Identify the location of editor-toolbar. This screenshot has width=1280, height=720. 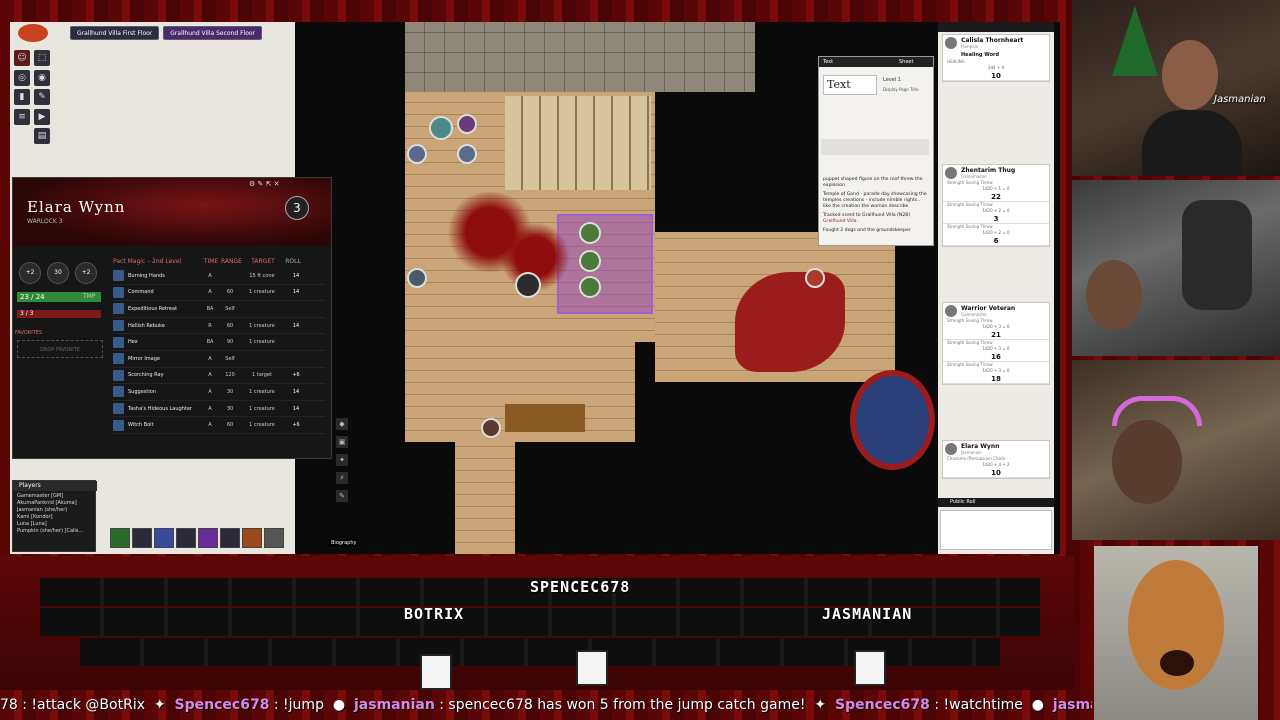
(875, 147).